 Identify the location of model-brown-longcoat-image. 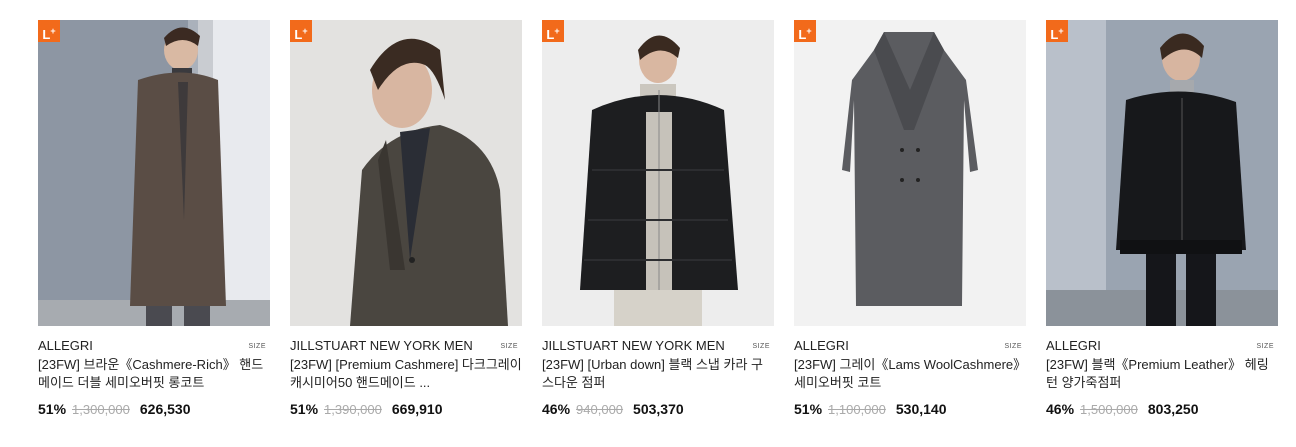
(154, 173).